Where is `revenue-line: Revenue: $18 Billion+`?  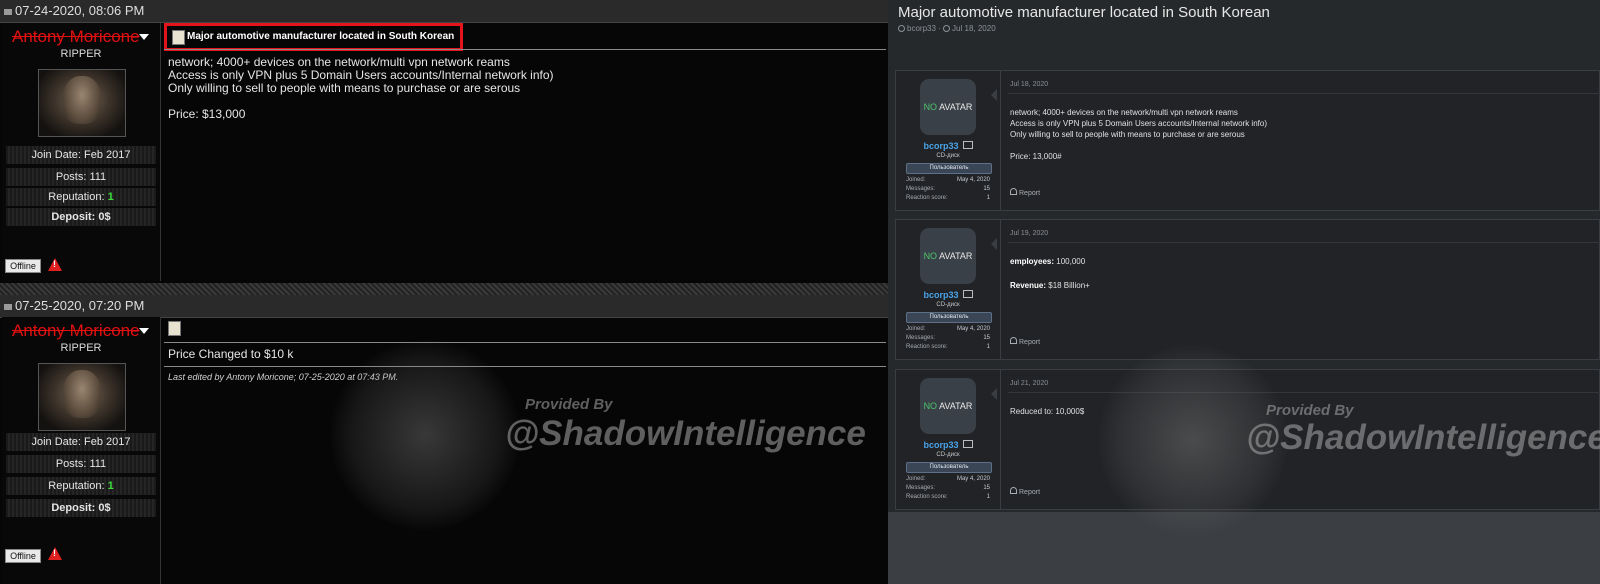 revenue-line: Revenue: $18 Billion+ is located at coordinates (1050, 285).